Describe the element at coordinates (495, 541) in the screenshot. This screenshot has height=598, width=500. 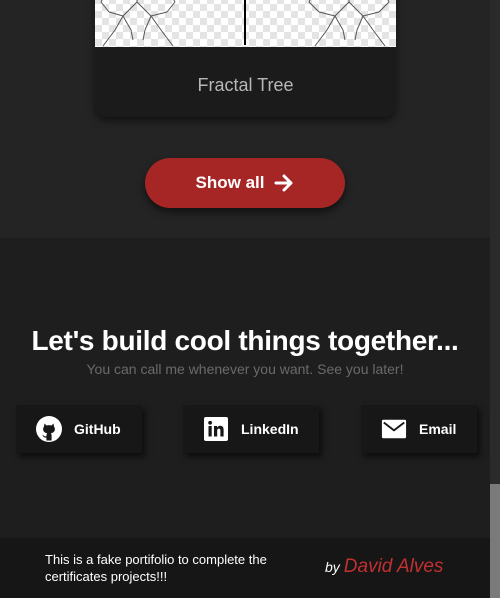
I see `scrollbar-thumb` at that location.